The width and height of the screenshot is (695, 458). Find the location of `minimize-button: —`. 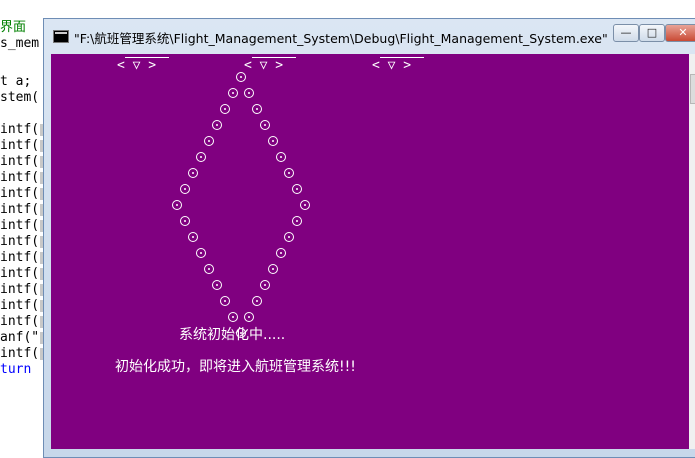

minimize-button: — is located at coordinates (626, 33).